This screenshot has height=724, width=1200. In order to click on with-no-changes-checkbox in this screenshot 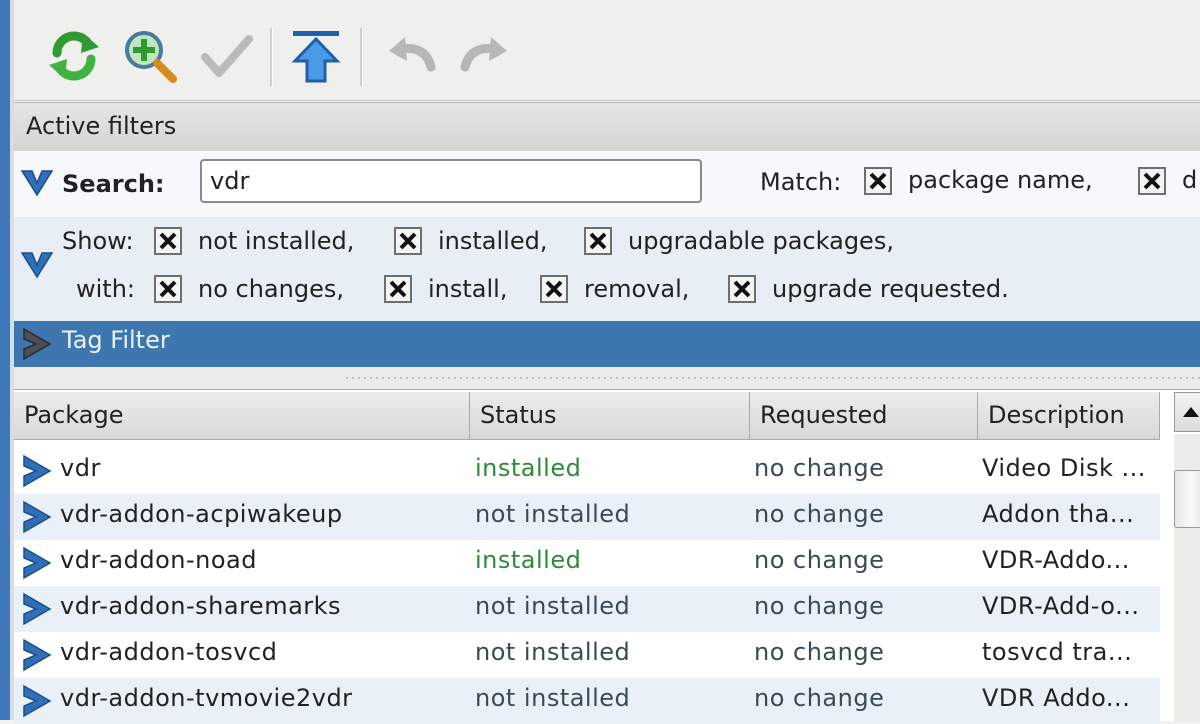, I will do `click(168, 289)`.